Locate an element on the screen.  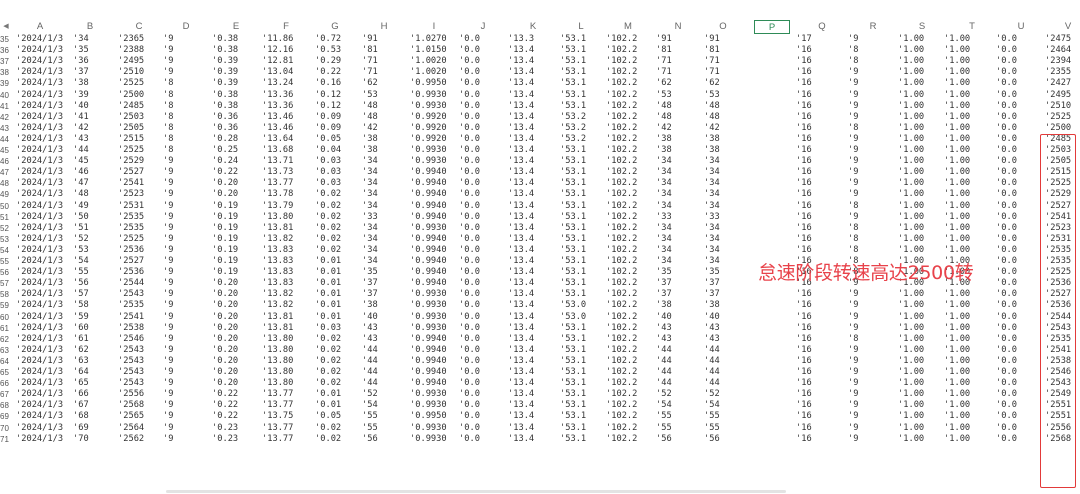
cell-e: '0.38 is located at coordinates (237, 95).